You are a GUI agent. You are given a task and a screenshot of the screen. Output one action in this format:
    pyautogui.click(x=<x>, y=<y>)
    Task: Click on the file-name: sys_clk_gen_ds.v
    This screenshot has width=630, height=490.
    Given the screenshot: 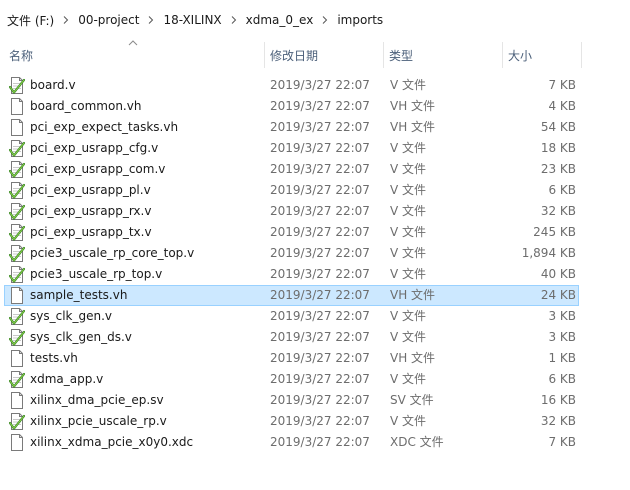 What is the action you would take?
    pyautogui.click(x=81, y=337)
    